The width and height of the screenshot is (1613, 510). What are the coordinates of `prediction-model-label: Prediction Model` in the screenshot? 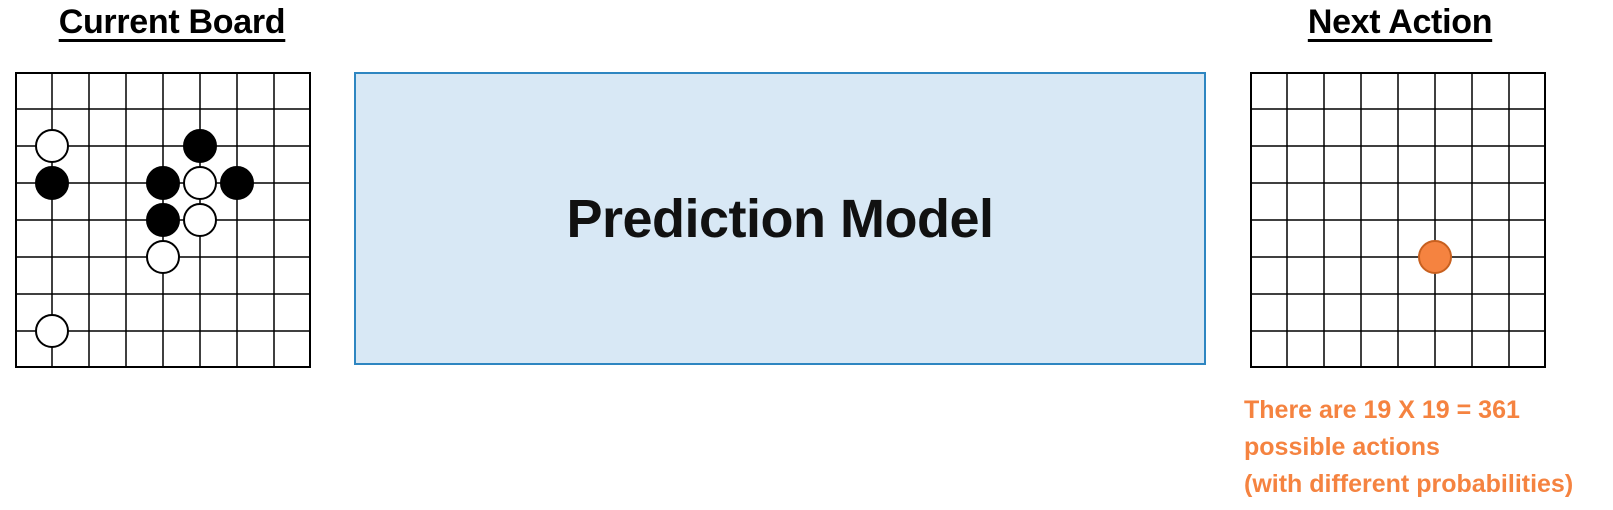 It's located at (780, 218).